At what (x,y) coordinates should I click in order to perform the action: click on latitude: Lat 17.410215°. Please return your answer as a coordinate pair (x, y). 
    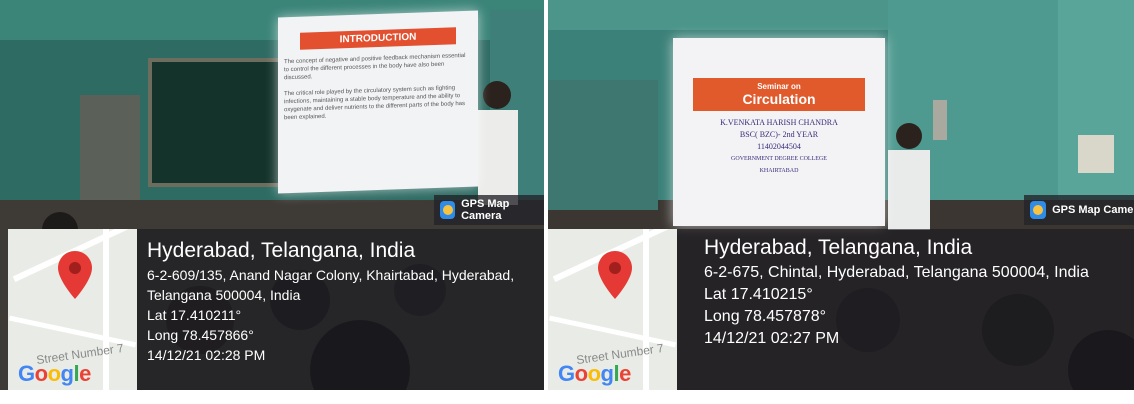
    Looking at the image, I should click on (758, 294).